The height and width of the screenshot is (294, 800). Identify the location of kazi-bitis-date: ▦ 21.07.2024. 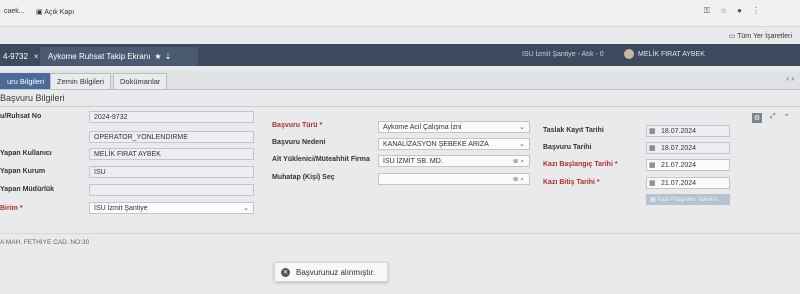
(688, 183).